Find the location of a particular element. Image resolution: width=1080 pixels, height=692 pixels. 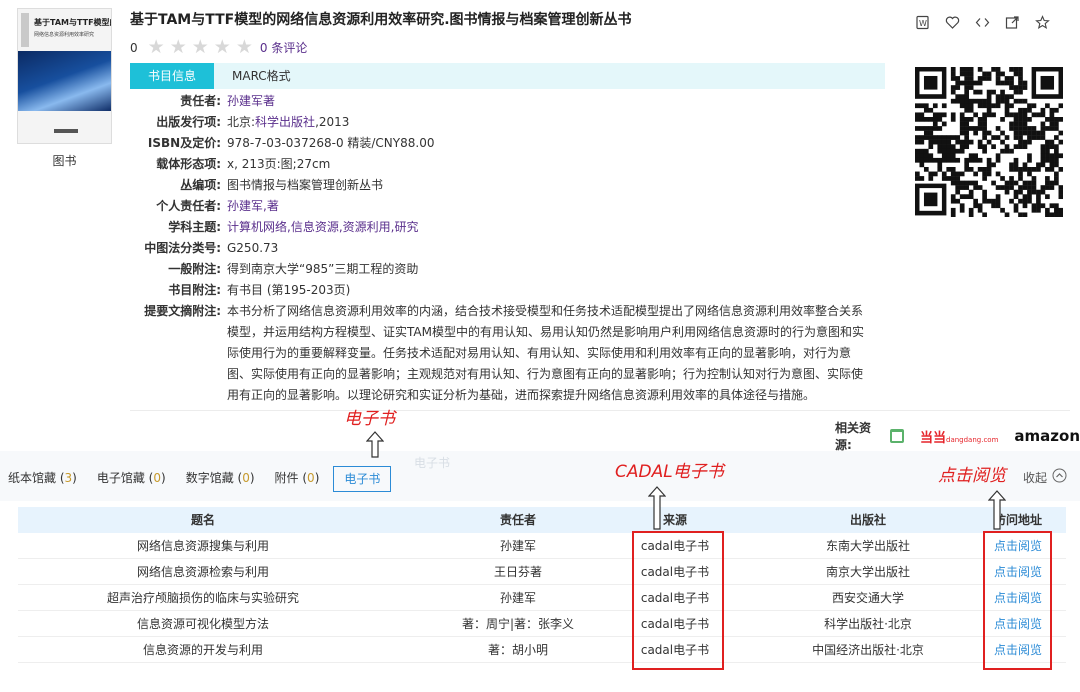

holdings-tab: 纸本馆藏 (3) is located at coordinates (42, 479).